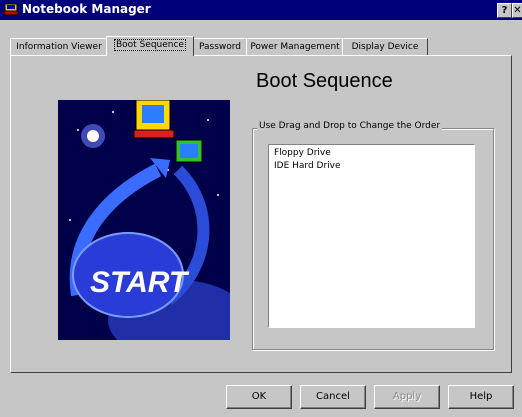 Image resolution: width=522 pixels, height=417 pixels. I want to click on tab-boot-sequence: Boot Sequence, so click(150, 46).